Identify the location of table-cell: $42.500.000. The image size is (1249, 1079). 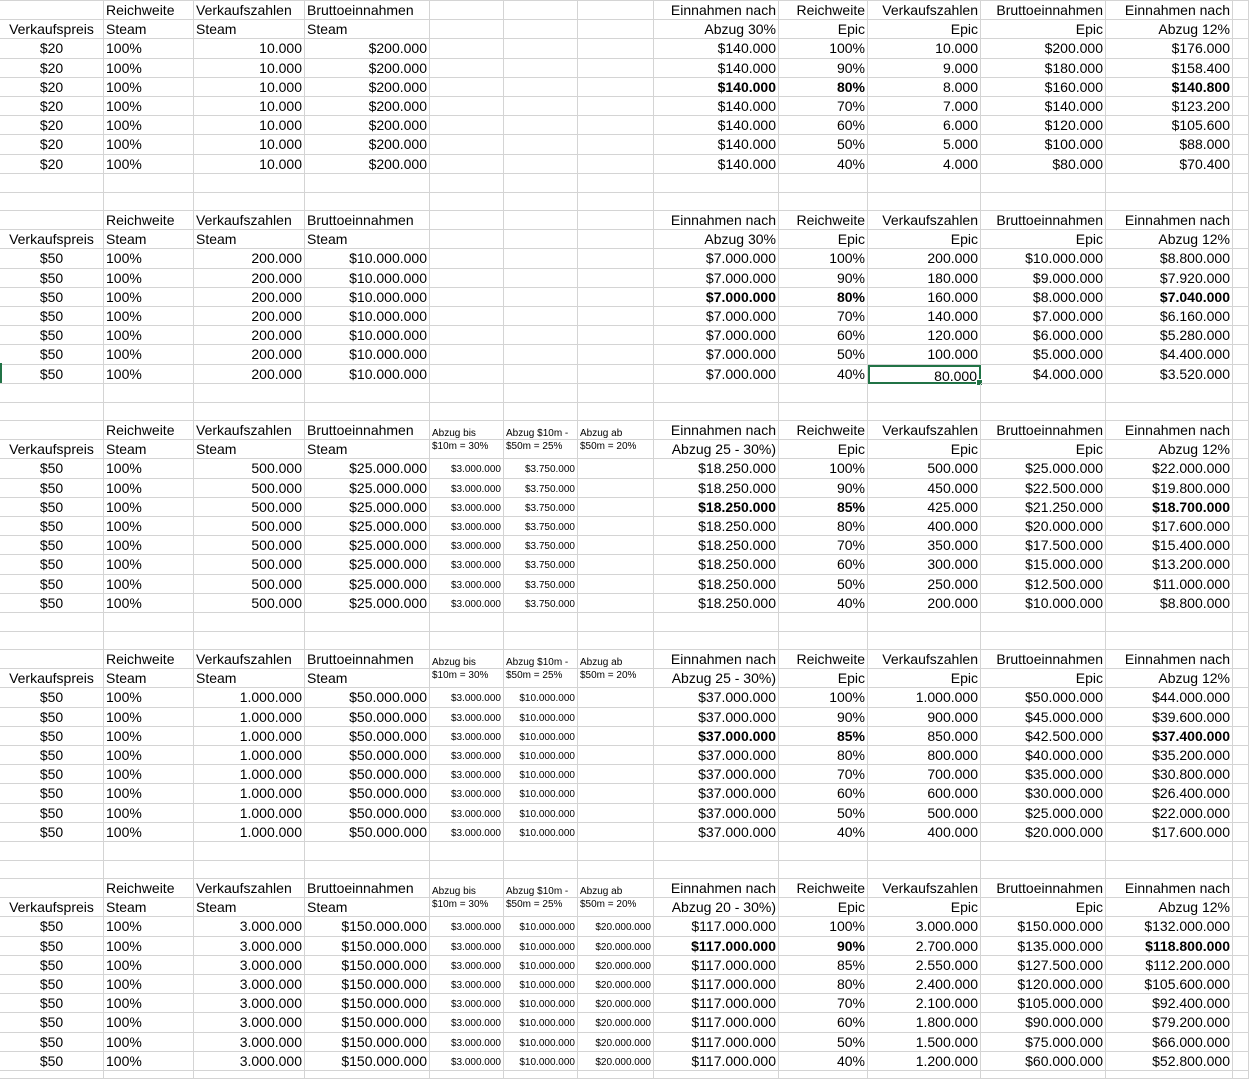
(1043, 736).